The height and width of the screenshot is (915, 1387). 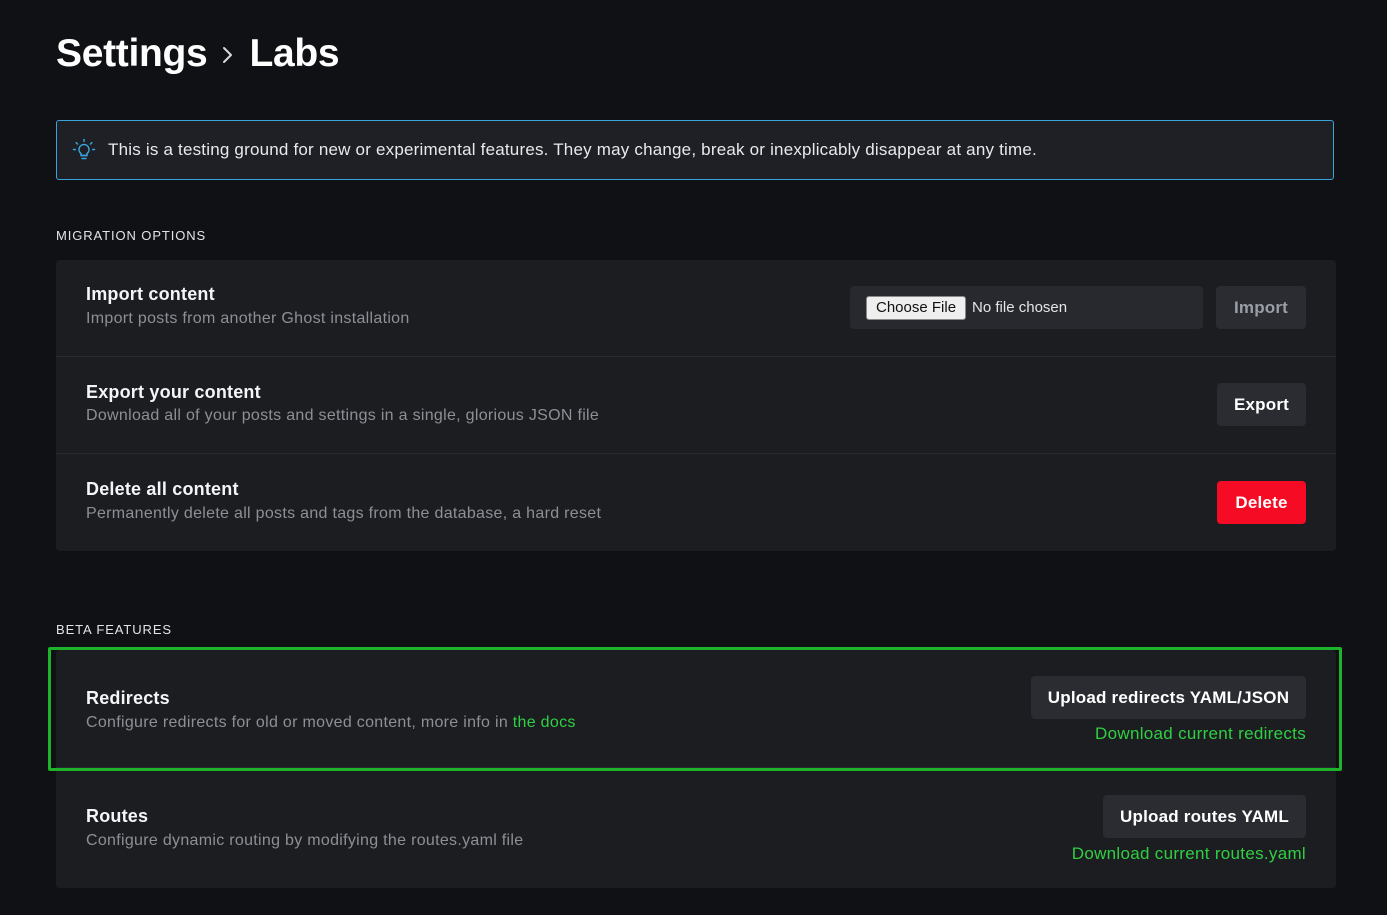 I want to click on routes-title: Routes, so click(x=117, y=816).